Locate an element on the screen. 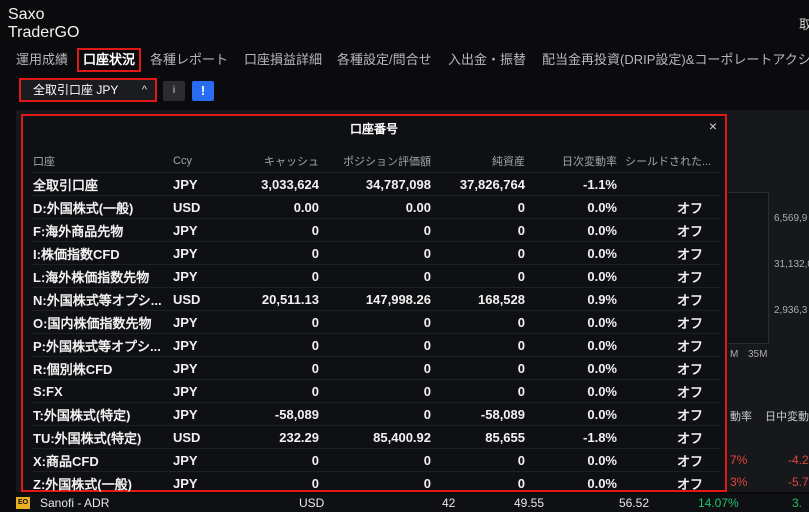  cash: 3,033,624 is located at coordinates (276, 184).